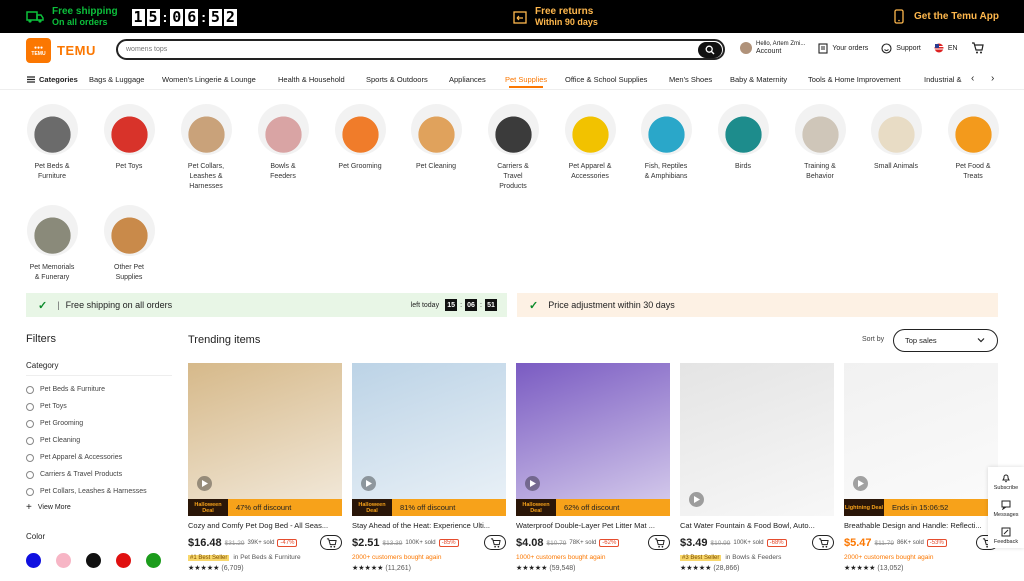 Image resolution: width=1024 pixels, height=581 pixels. I want to click on subcategory-item: Small Animals, so click(896, 138).